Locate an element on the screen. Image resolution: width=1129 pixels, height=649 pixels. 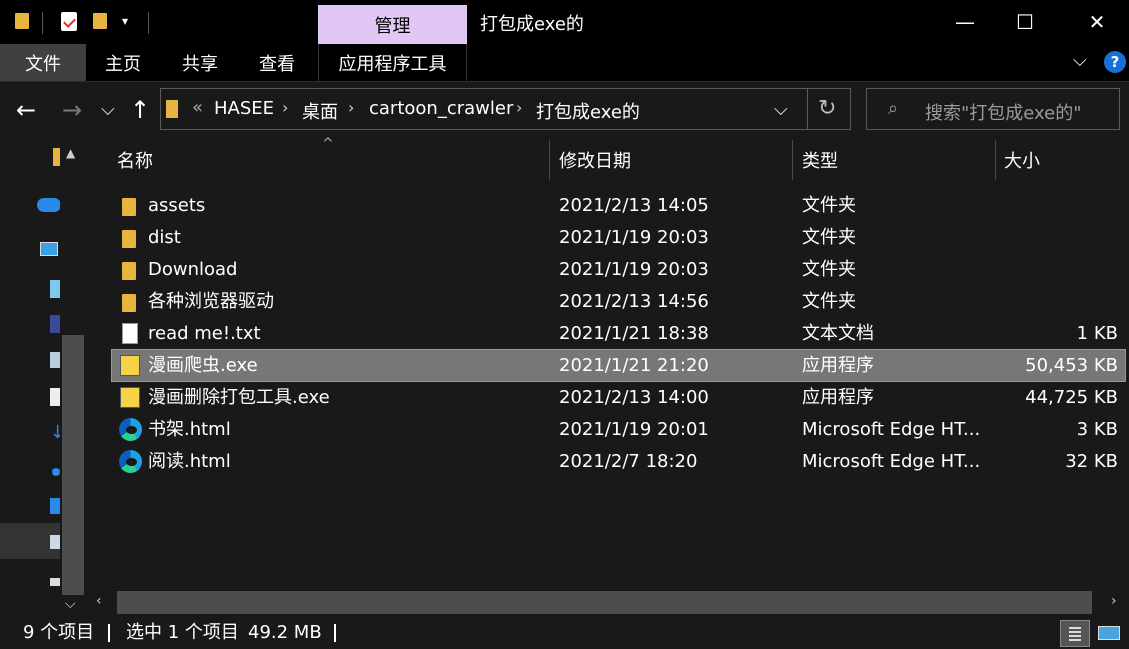
refresh-icon: ↻ is located at coordinates (827, 108).